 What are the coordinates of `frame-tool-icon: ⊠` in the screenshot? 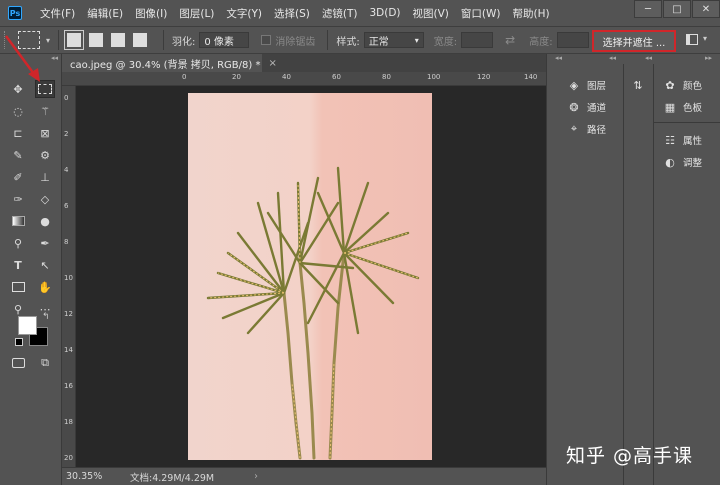 It's located at (45, 133).